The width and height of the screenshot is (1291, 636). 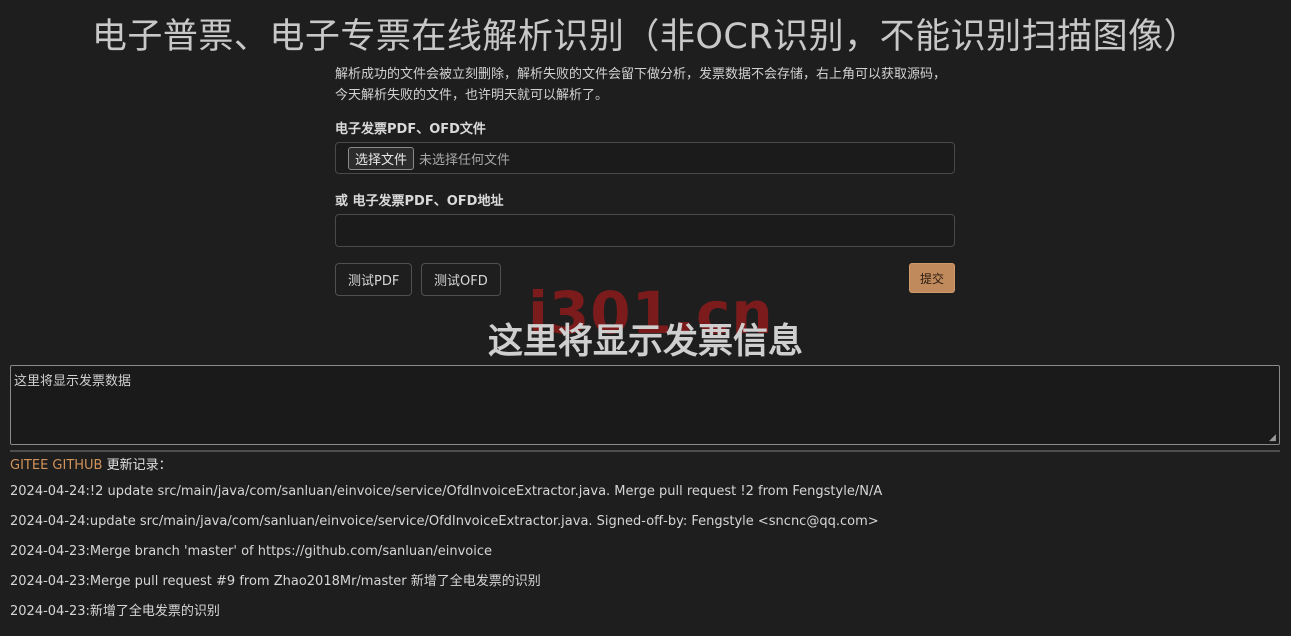 I want to click on invoice-url-input, so click(x=645, y=230).